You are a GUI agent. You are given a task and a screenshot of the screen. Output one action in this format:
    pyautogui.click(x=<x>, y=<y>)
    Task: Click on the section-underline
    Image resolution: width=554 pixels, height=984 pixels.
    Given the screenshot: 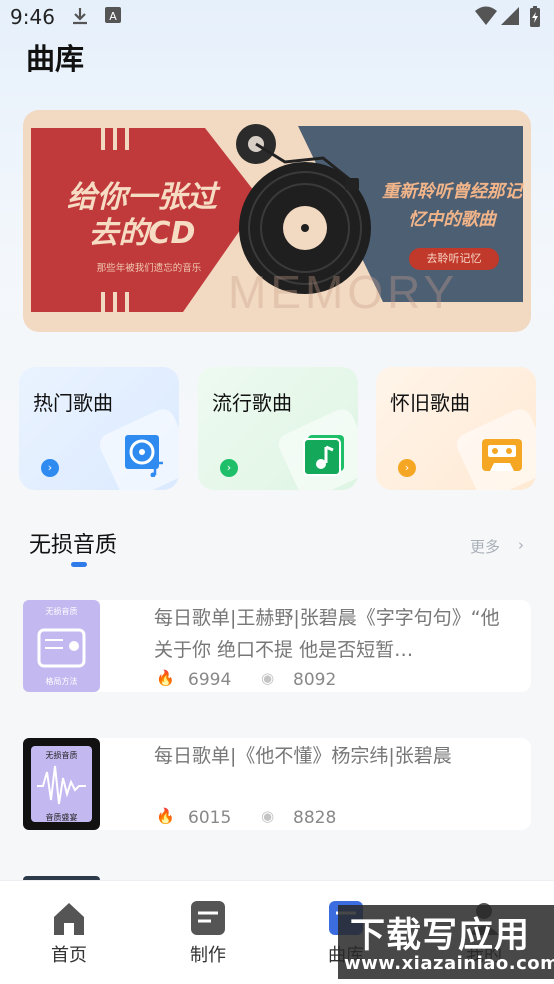 What is the action you would take?
    pyautogui.click(x=79, y=564)
    